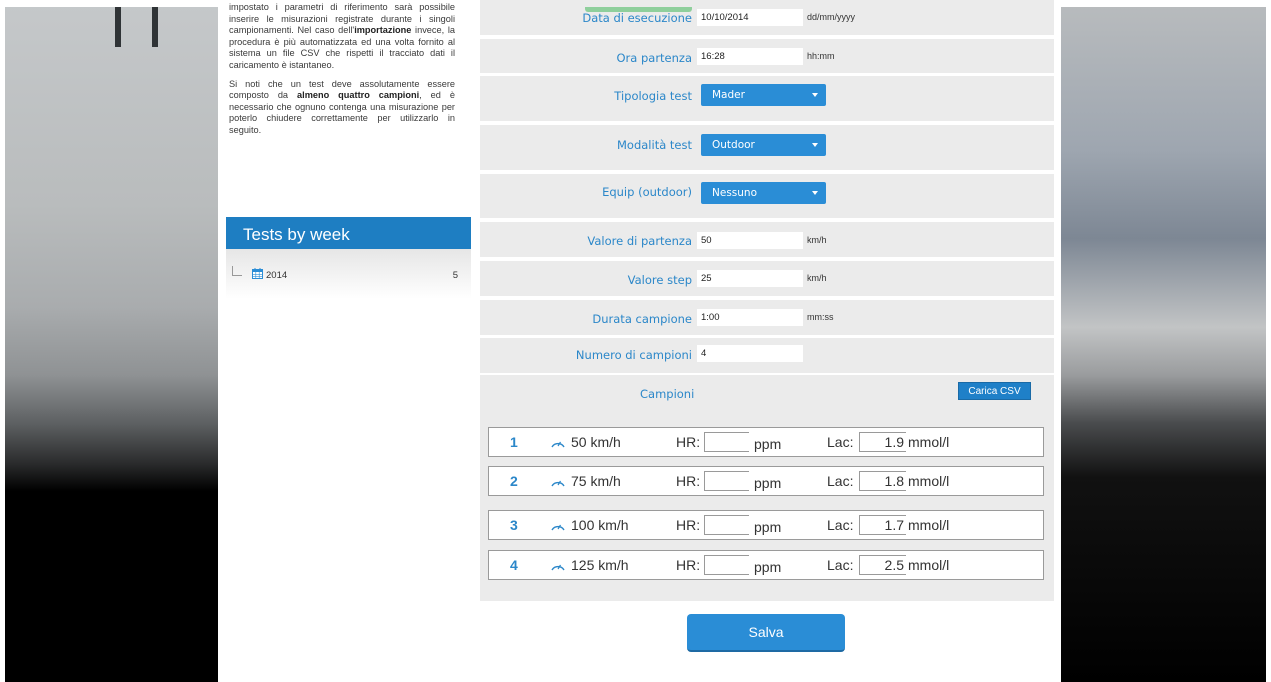 The width and height of the screenshot is (1271, 682). Describe the element at coordinates (600, 525) in the screenshot. I see `sample-speed: 100 km/h` at that location.